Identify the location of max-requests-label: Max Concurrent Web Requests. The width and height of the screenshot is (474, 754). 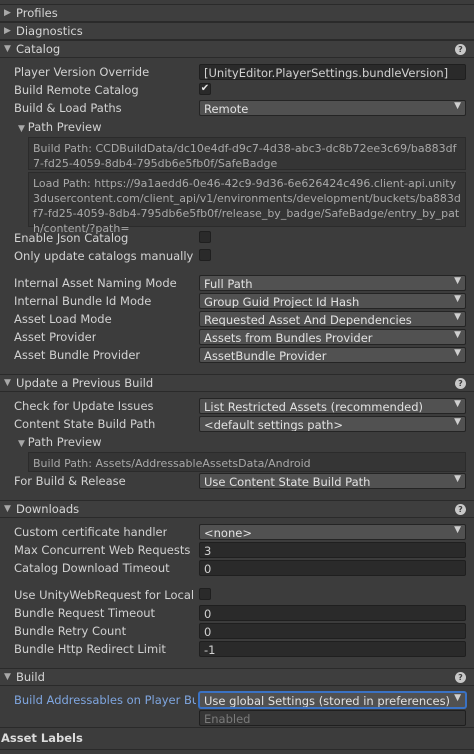
(102, 550).